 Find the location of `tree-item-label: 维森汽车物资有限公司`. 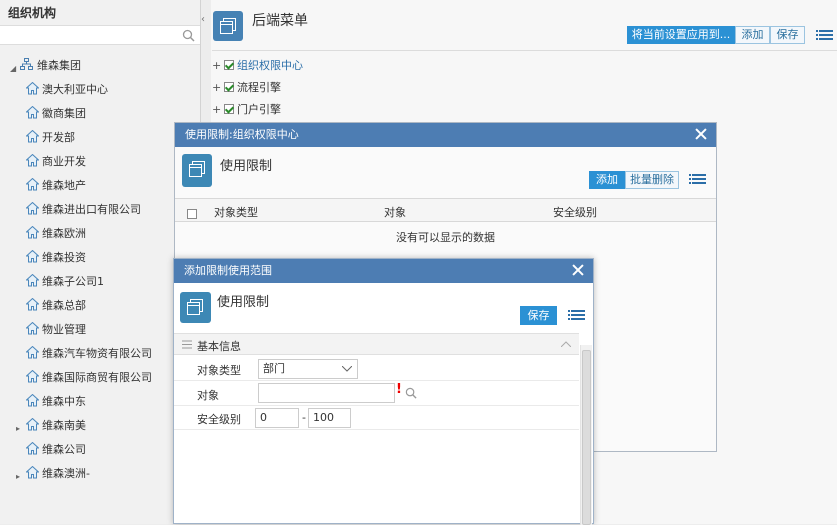

tree-item-label: 维森汽车物资有限公司 is located at coordinates (97, 353).